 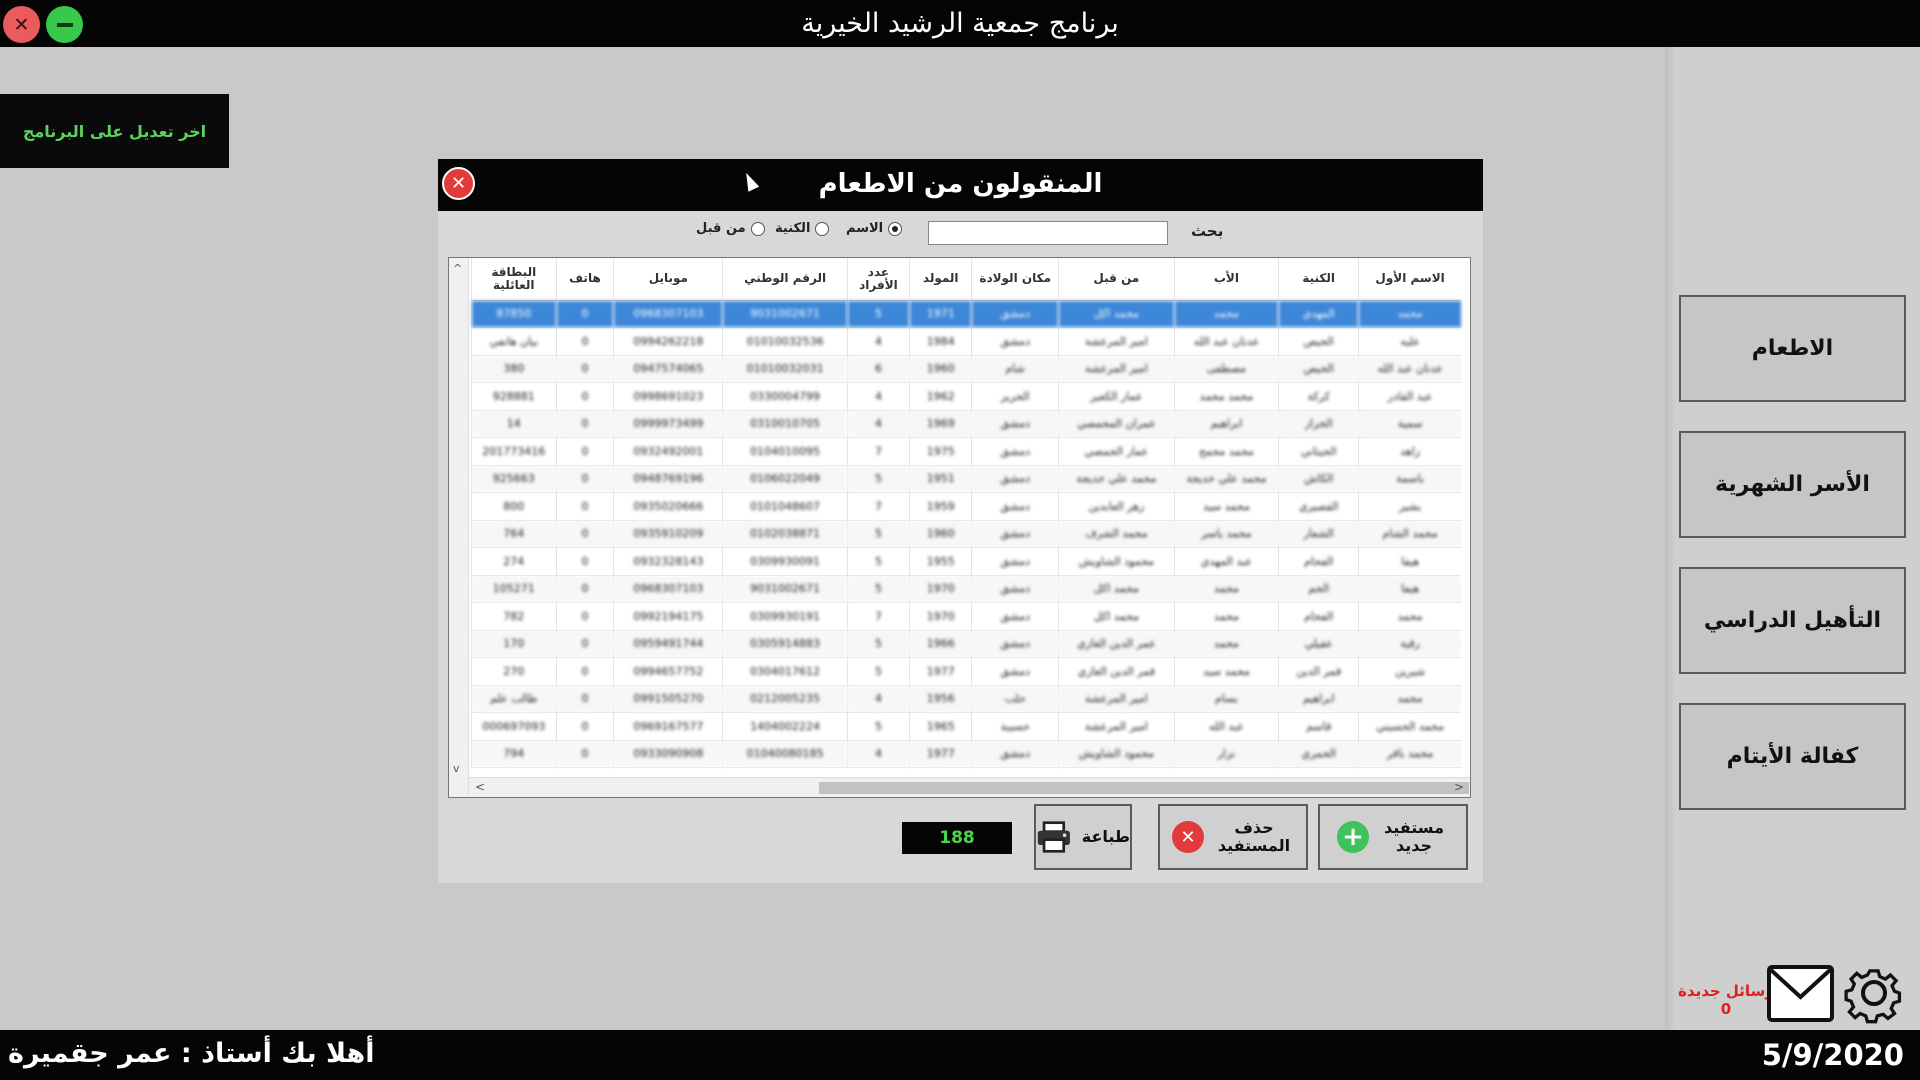 I want to click on table-cell: كركة, so click(x=1318, y=396).